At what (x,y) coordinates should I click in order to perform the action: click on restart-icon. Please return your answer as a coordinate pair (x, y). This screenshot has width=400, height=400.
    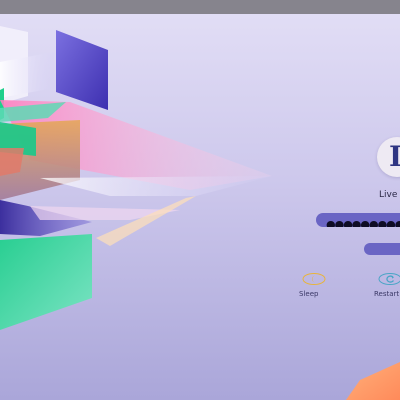
    Looking at the image, I should click on (389, 279).